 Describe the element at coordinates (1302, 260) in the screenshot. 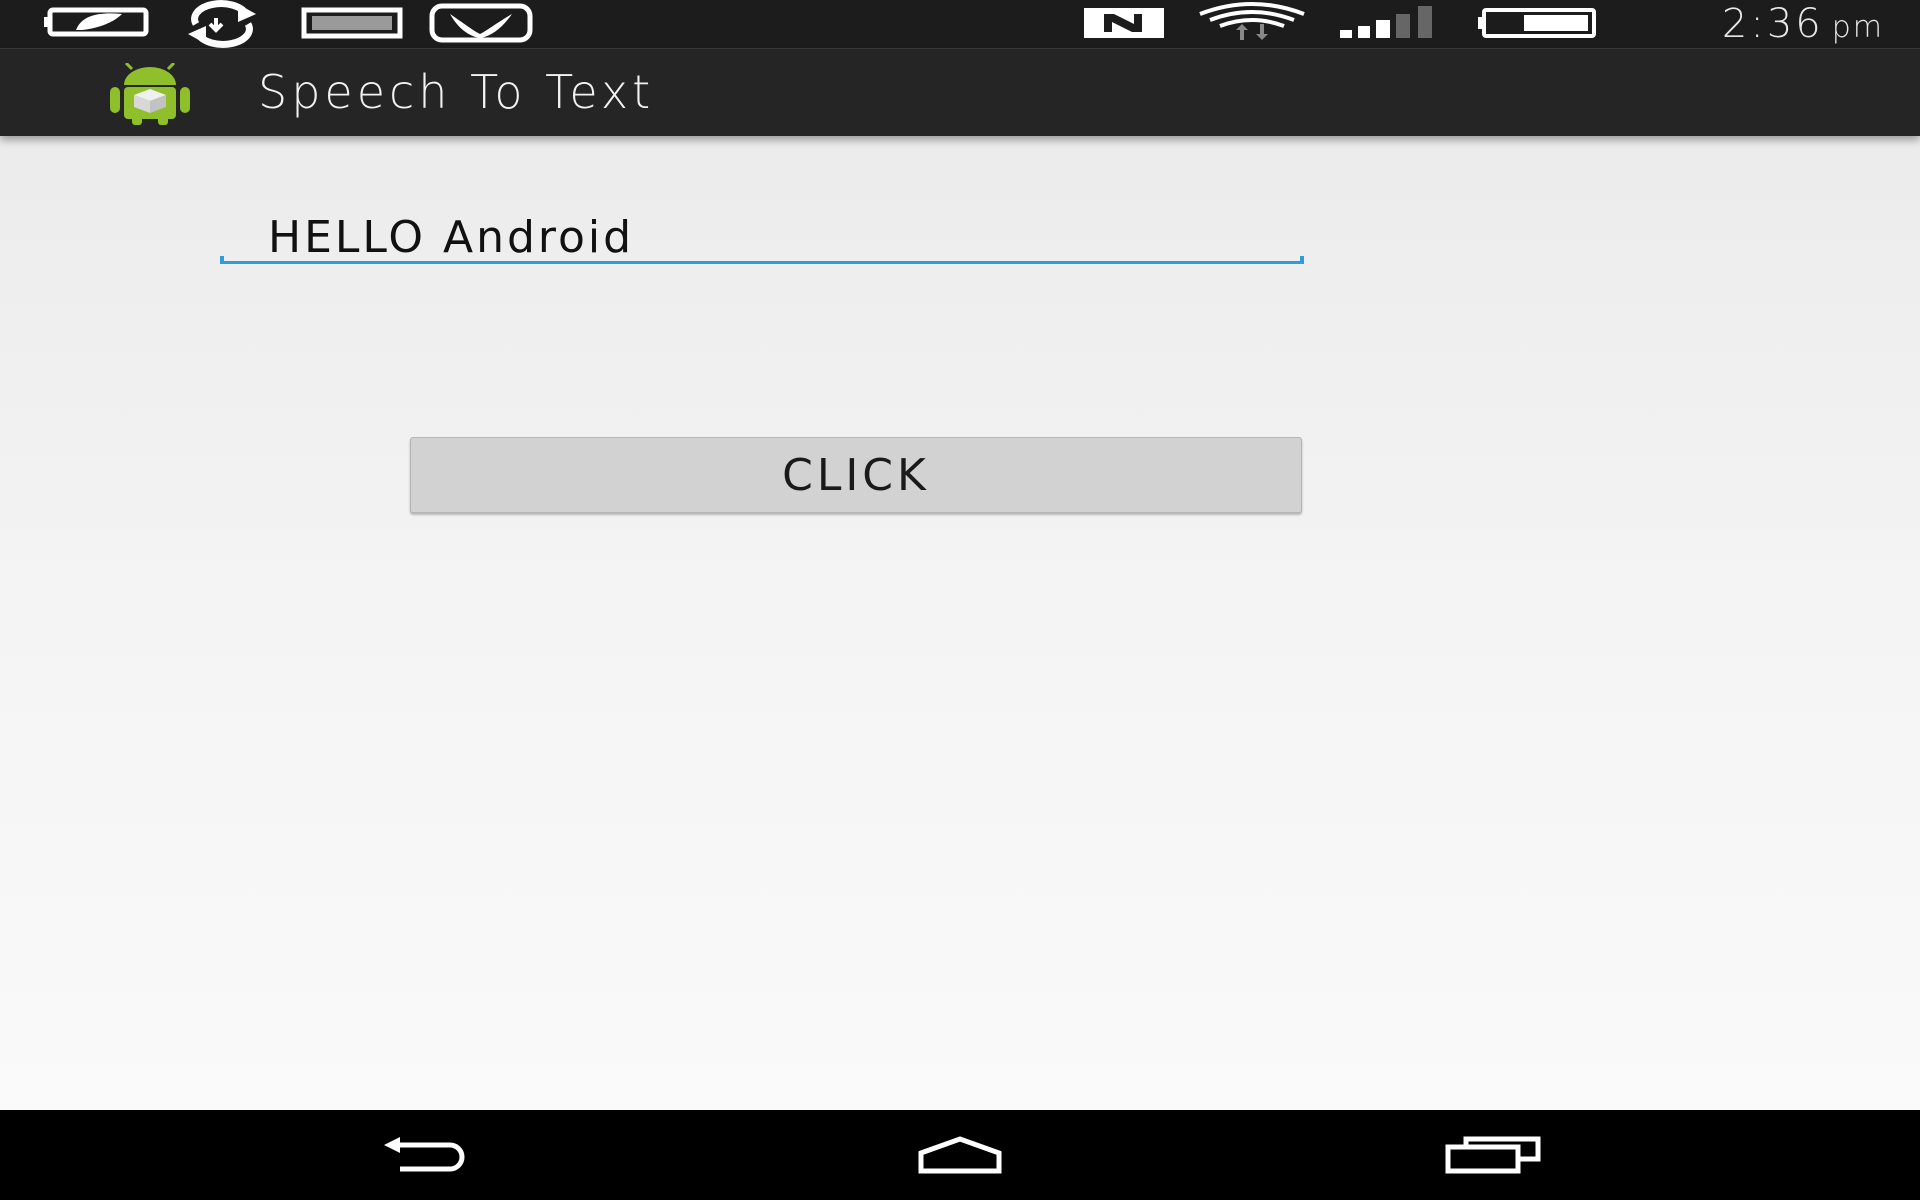

I see `field-underline-right-tick` at that location.